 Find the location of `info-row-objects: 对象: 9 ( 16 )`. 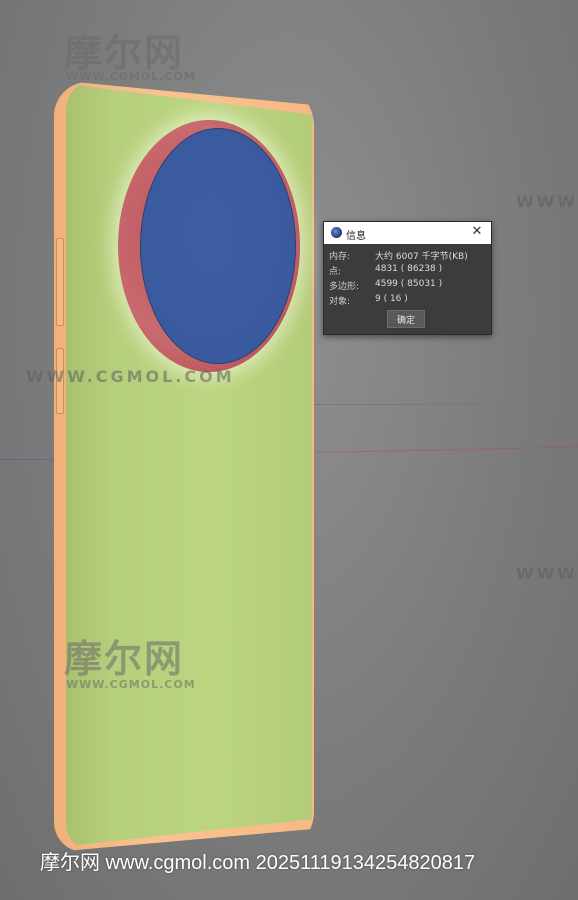

info-row-objects: 对象: 9 ( 16 ) is located at coordinates (409, 300).